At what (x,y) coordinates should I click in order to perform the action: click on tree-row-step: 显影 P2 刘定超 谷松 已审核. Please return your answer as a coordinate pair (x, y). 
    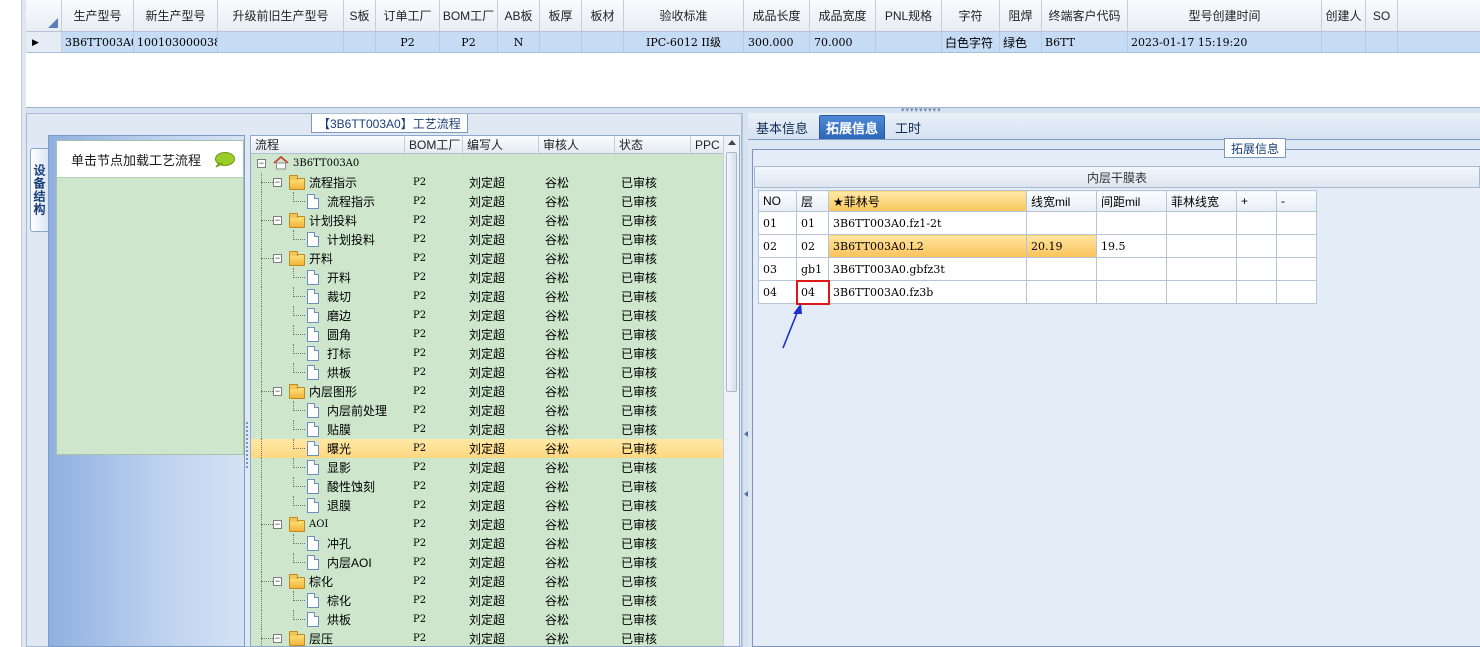
    Looking at the image, I should click on (495, 467).